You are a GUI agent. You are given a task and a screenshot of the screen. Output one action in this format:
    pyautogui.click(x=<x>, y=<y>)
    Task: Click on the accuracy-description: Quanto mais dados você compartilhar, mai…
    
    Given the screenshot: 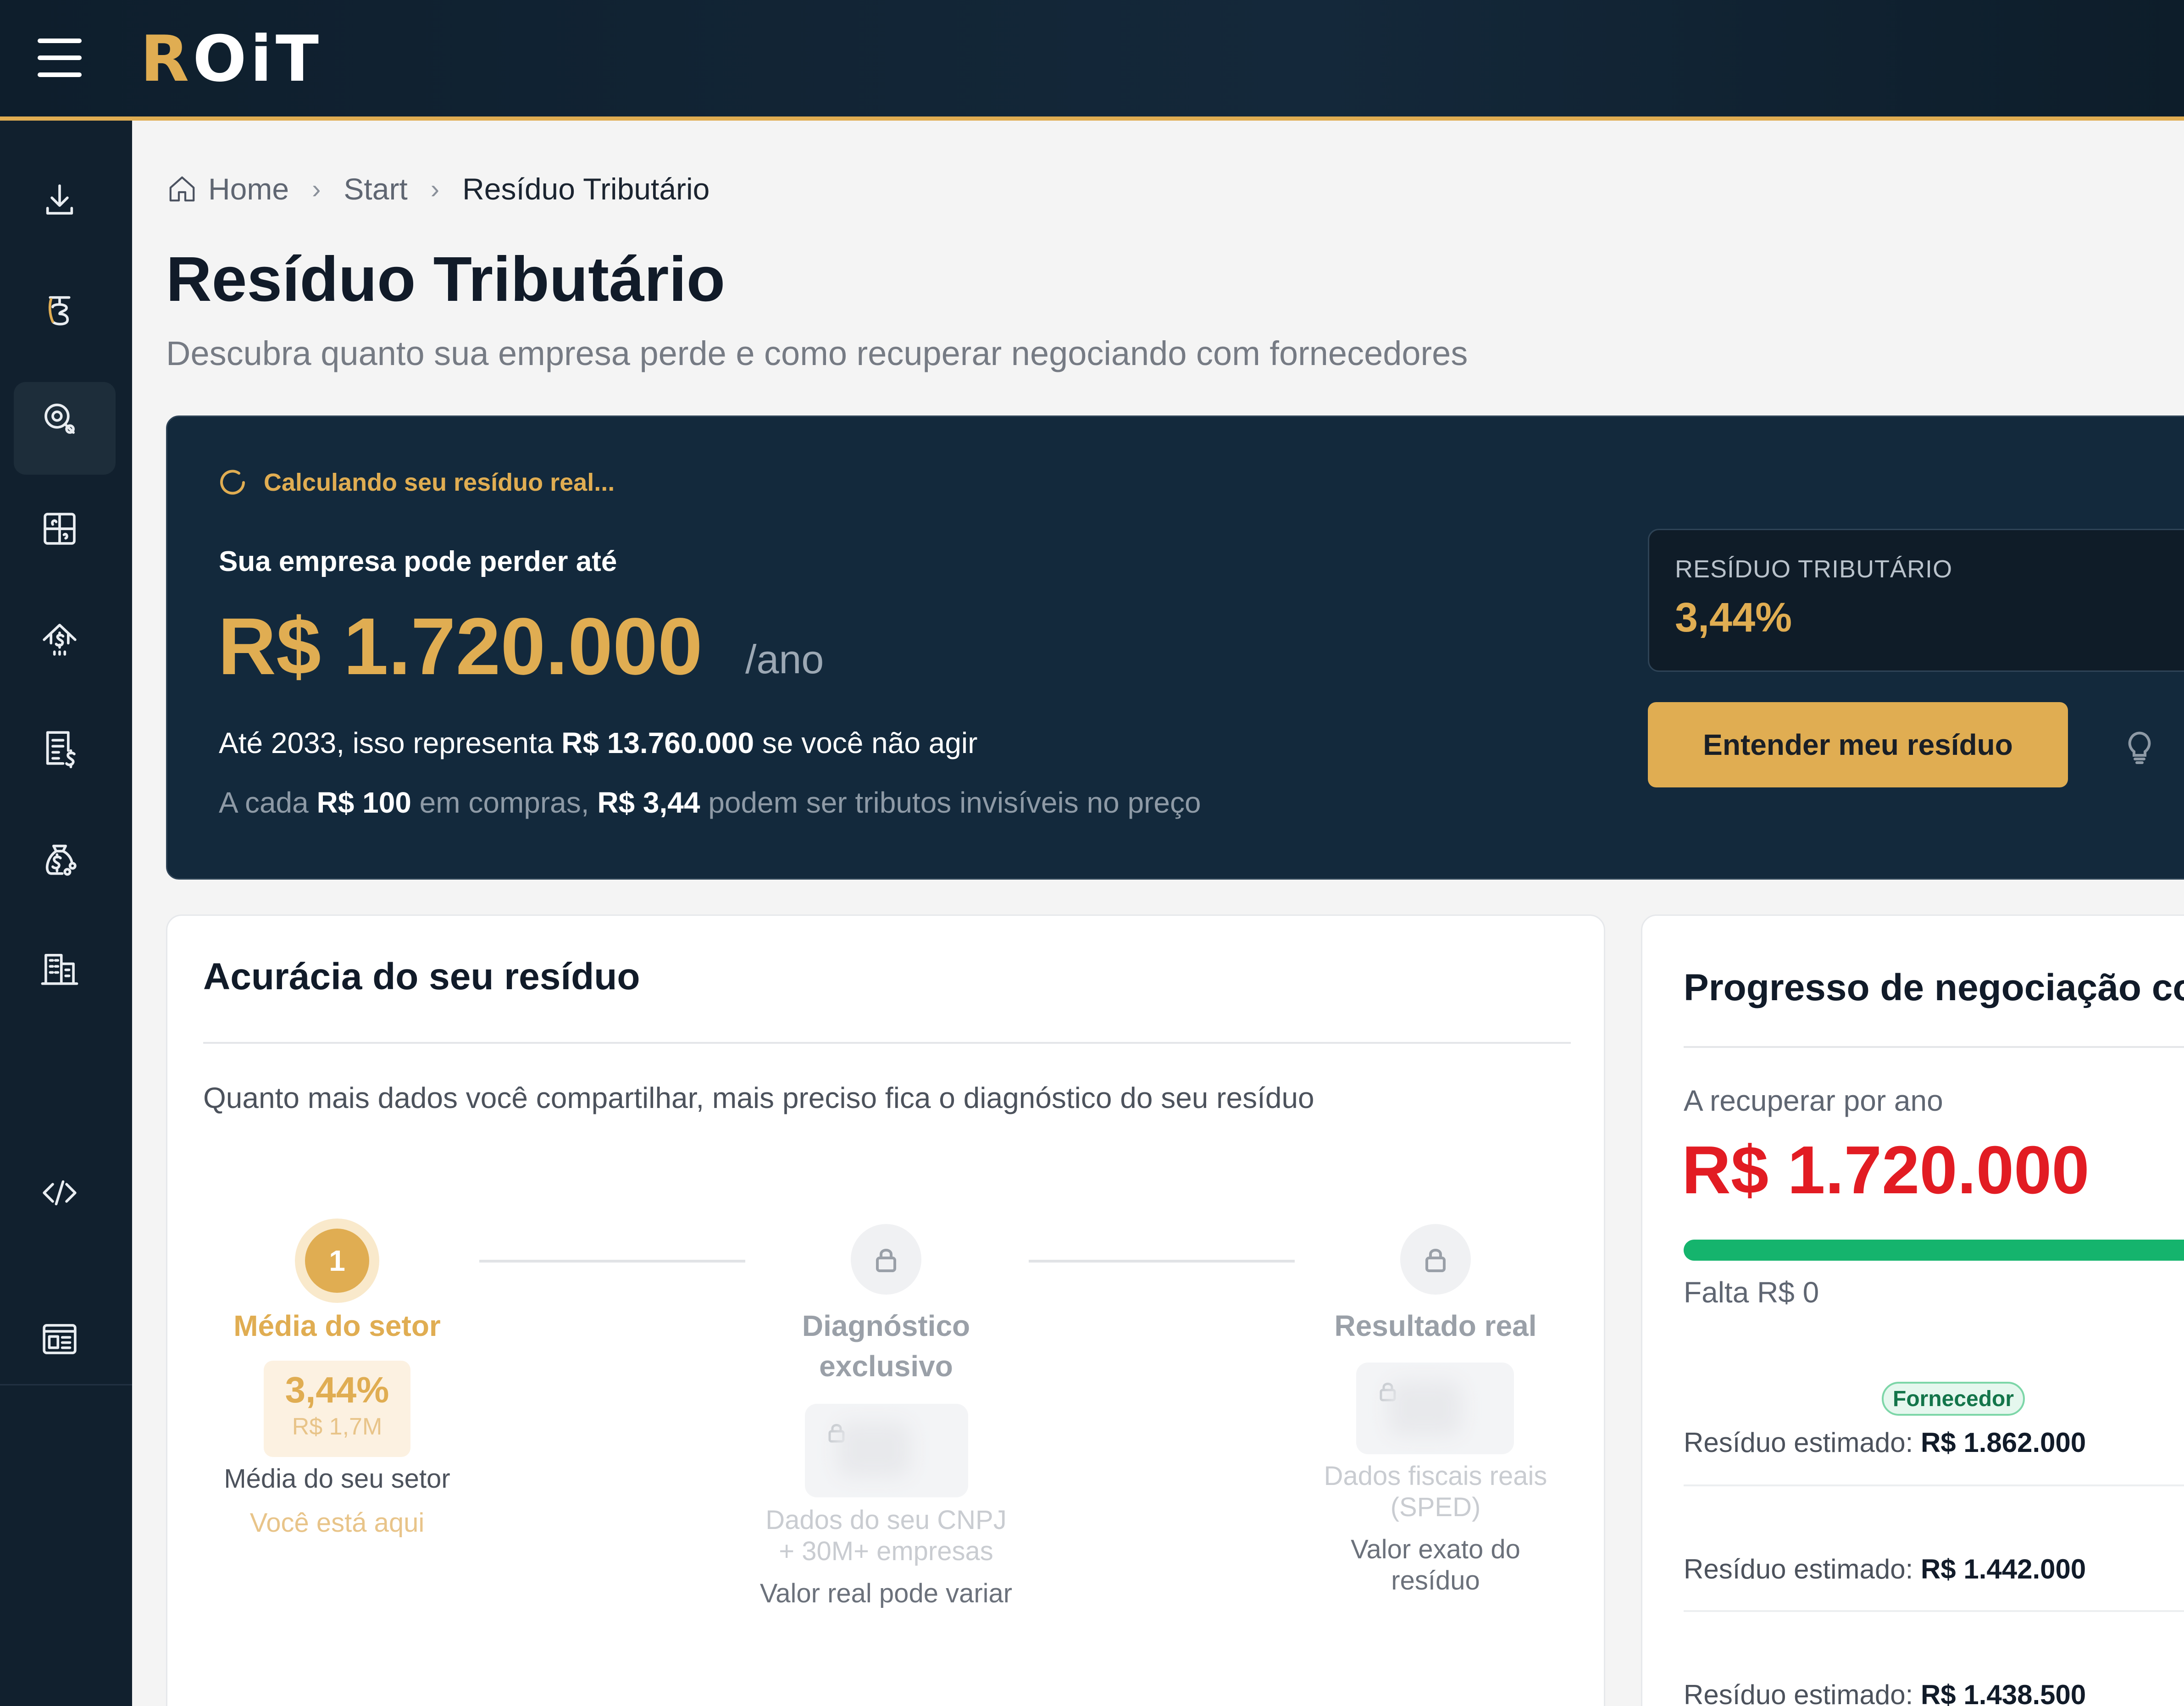 What is the action you would take?
    pyautogui.click(x=758, y=1098)
    